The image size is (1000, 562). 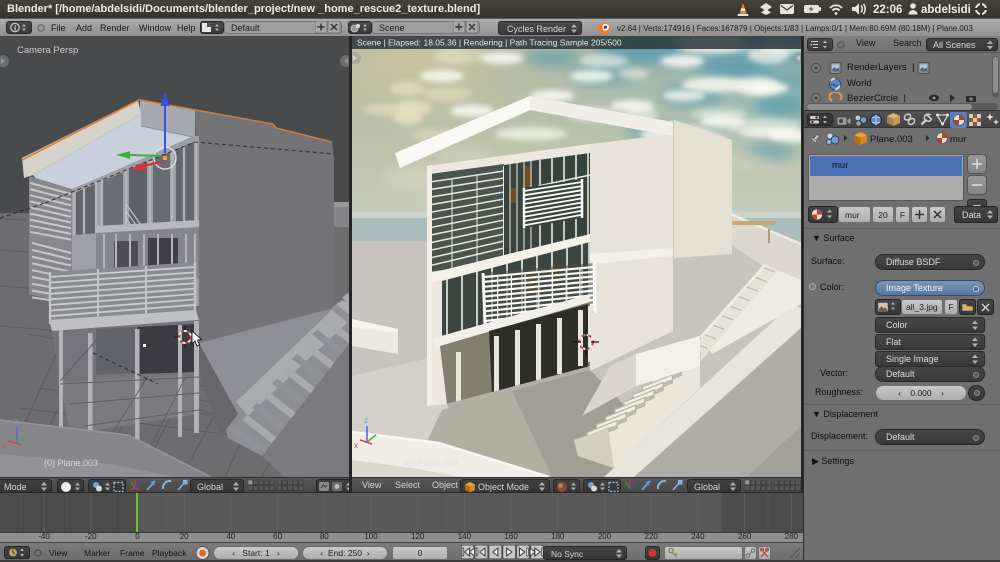 I want to click on svg-text: abdelsidi, so click(x=946, y=10).